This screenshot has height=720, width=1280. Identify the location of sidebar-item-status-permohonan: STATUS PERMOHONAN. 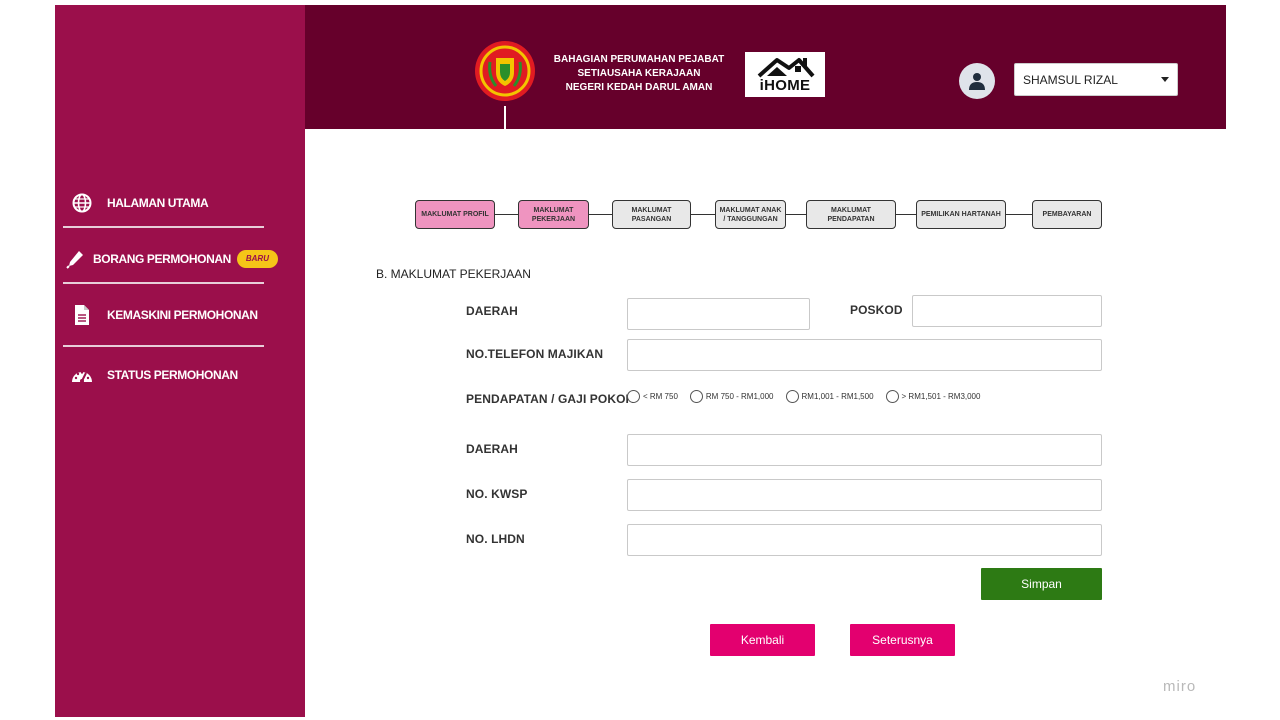
(165, 375).